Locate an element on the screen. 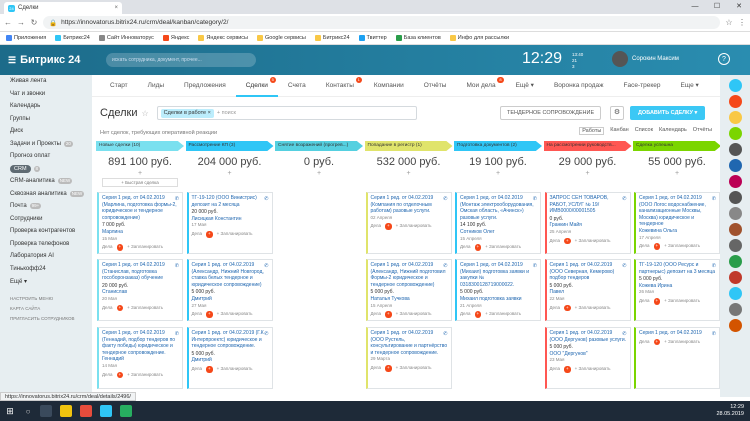  view-0: Работы is located at coordinates (592, 131).